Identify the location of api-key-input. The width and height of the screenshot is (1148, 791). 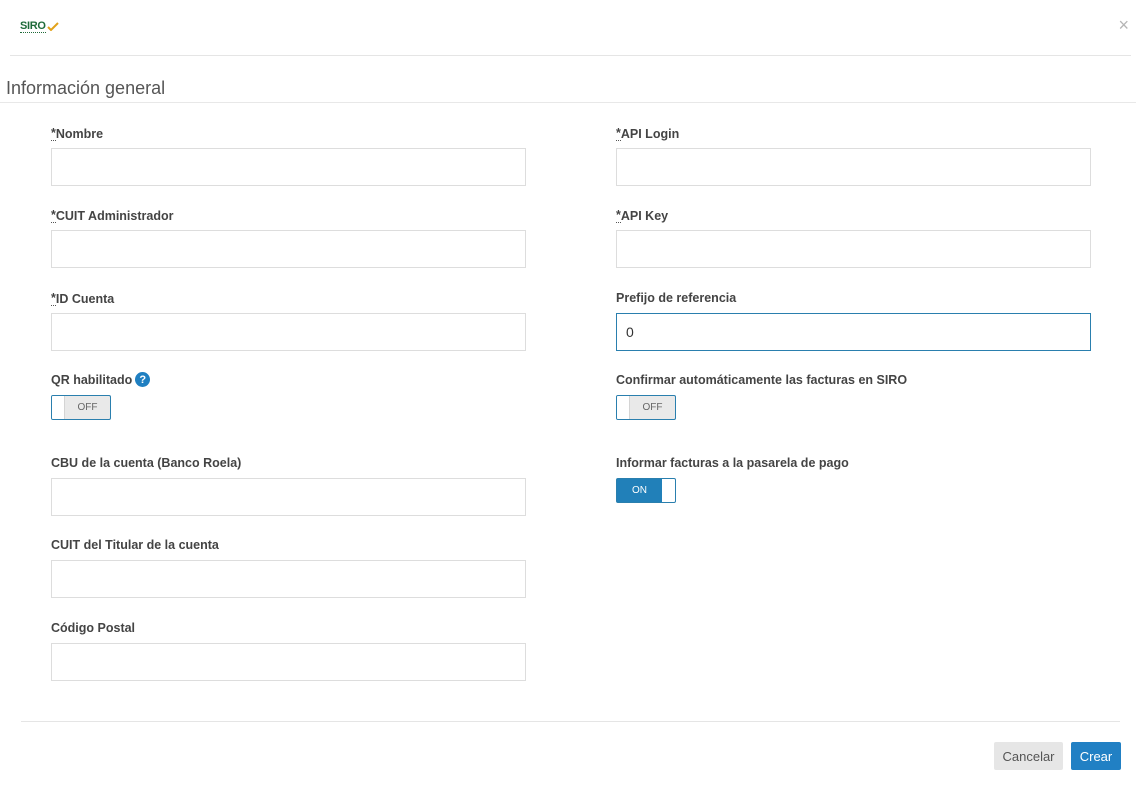
(853, 249).